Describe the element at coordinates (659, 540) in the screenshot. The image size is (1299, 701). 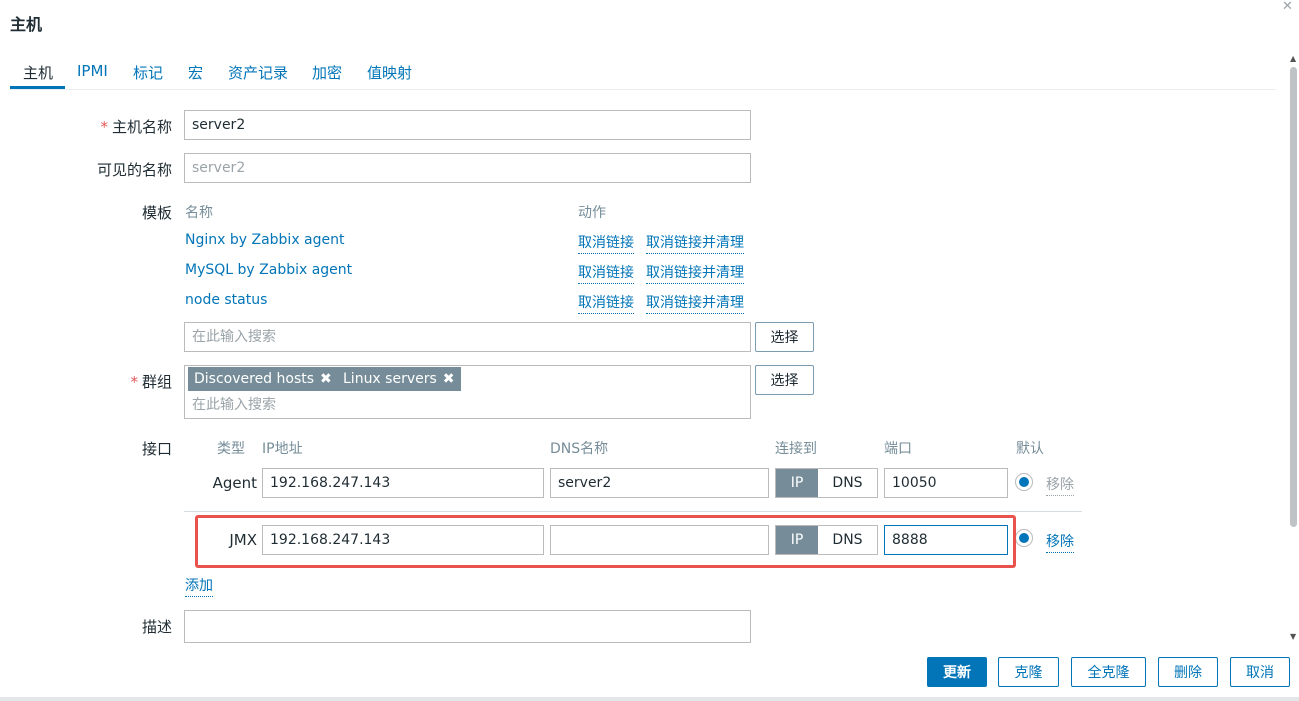
I see `iface-jmx-dns-input` at that location.